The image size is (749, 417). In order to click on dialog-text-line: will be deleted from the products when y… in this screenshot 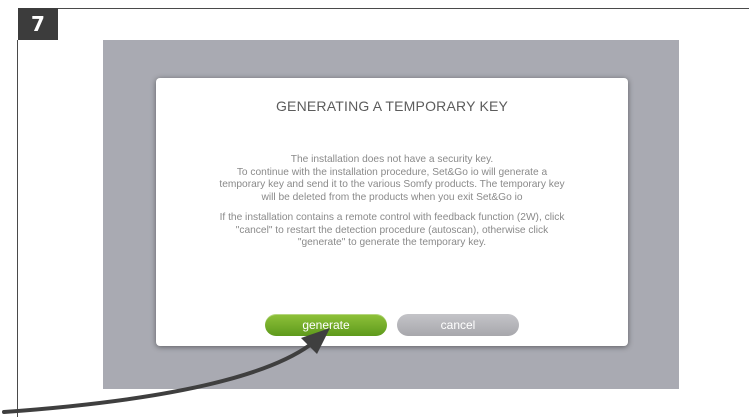, I will do `click(392, 197)`.